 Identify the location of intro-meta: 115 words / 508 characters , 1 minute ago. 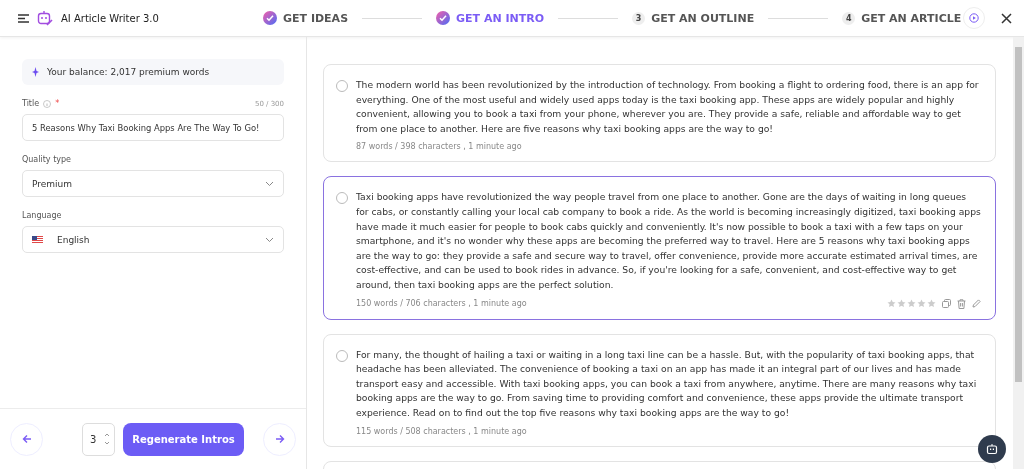
(441, 431).